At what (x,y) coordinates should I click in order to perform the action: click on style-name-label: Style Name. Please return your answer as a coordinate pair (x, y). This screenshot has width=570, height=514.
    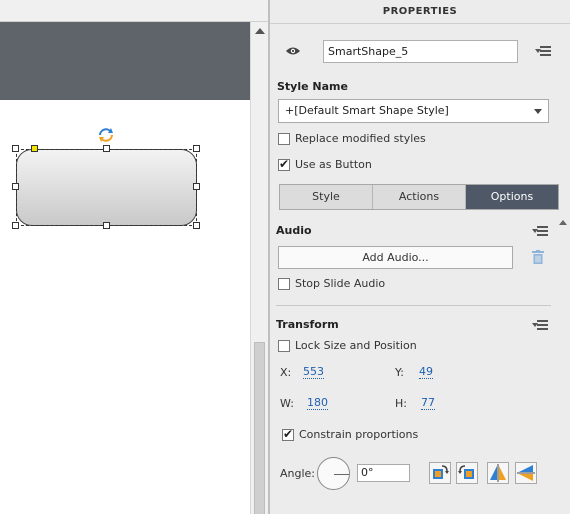
    Looking at the image, I should click on (312, 86).